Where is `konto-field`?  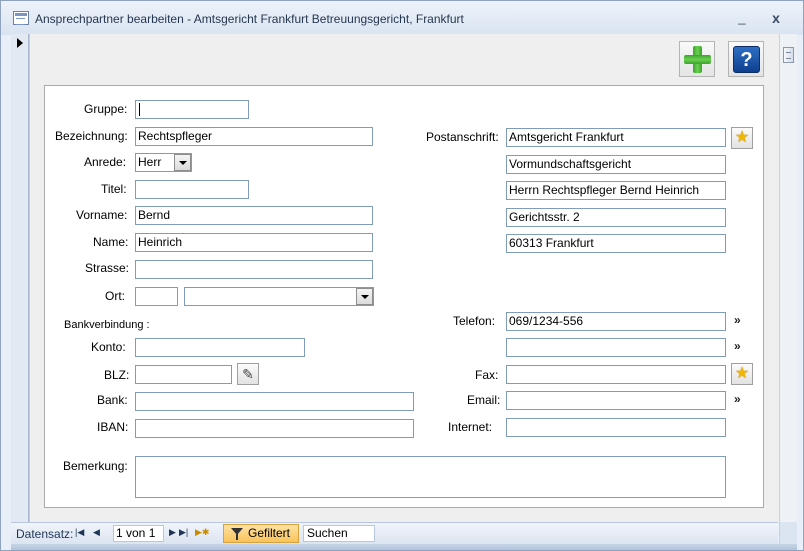
konto-field is located at coordinates (220, 347).